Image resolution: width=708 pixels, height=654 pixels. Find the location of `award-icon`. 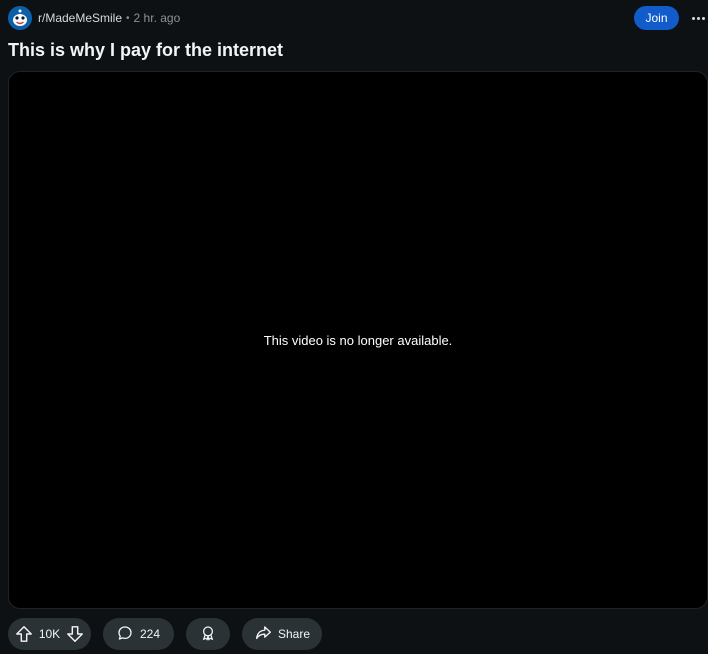

award-icon is located at coordinates (208, 634).